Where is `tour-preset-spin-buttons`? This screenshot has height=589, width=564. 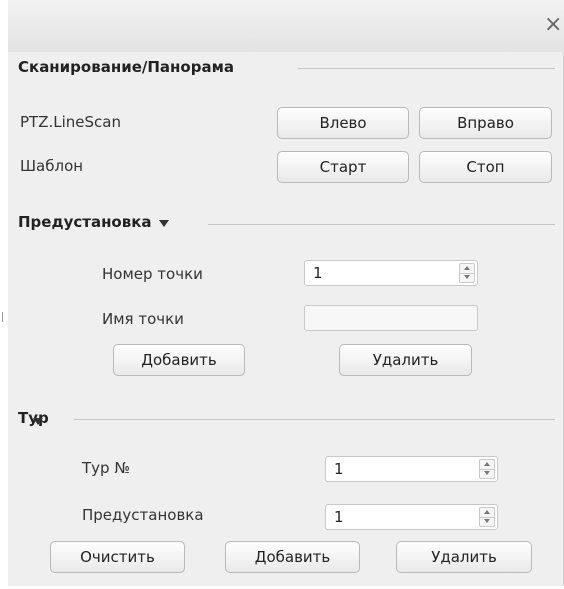 tour-preset-spin-buttons is located at coordinates (487, 517).